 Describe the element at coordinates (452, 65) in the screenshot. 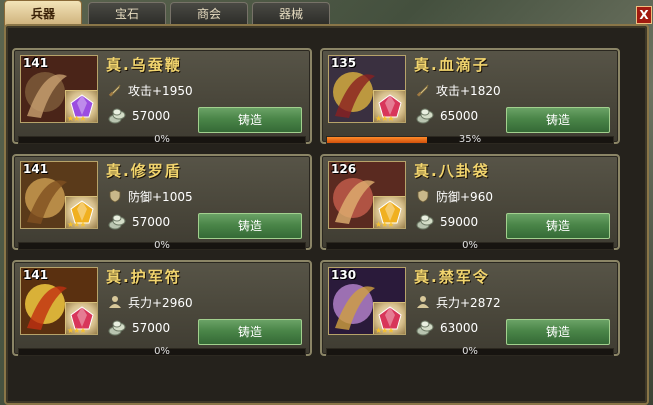

I see `item-name: 真.血滴子` at that location.